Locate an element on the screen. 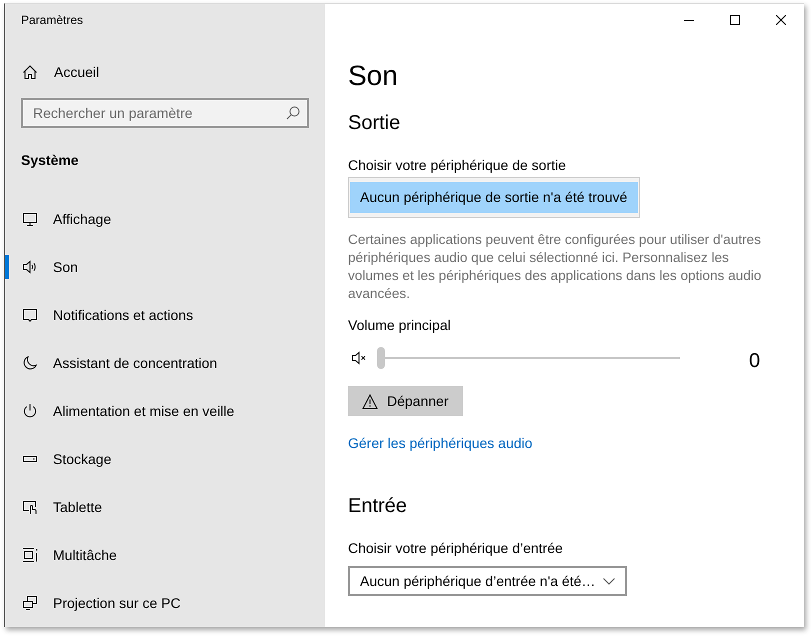 This screenshot has height=638, width=811. page-title: Son is located at coordinates (373, 76).